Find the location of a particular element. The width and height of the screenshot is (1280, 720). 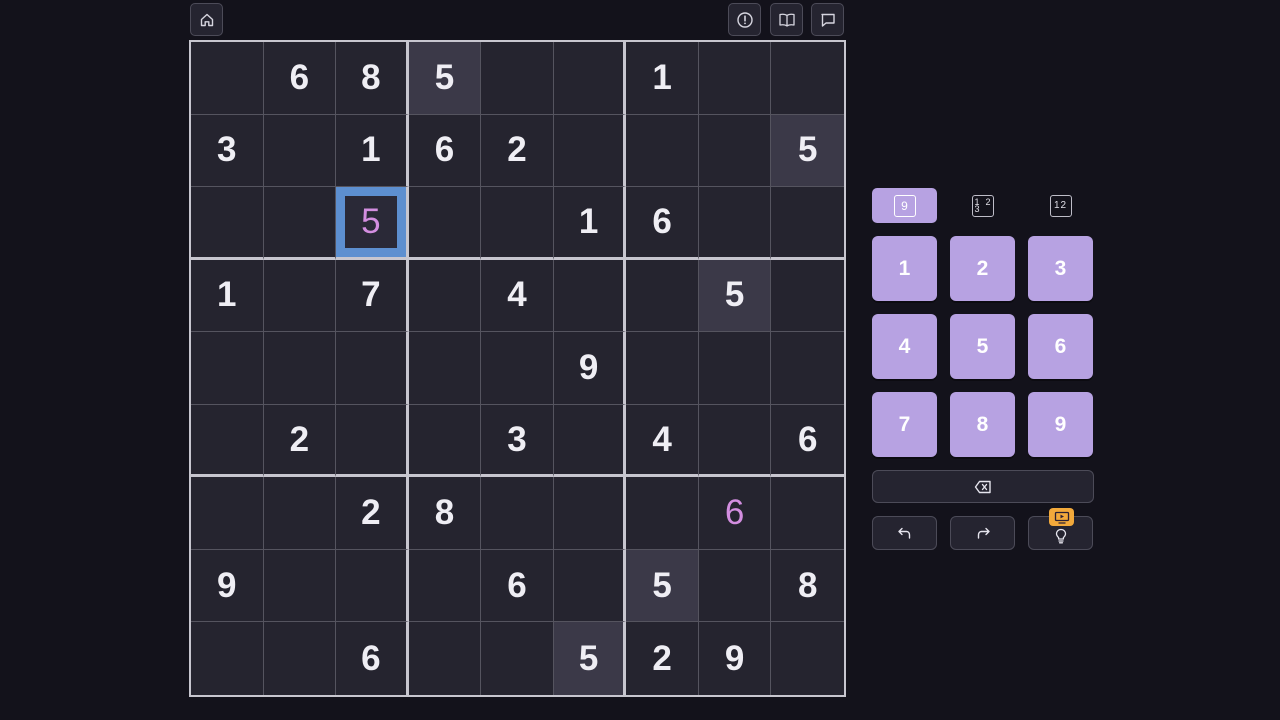

cell-r8c8 is located at coordinates (735, 586).